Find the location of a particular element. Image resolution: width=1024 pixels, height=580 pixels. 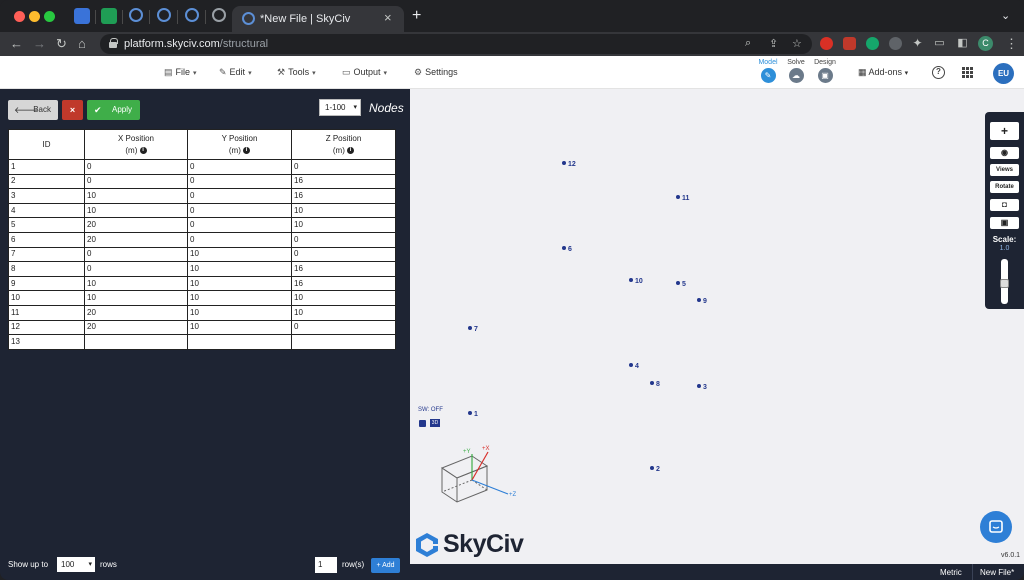

add-tool-button: + is located at coordinates (1004, 131).